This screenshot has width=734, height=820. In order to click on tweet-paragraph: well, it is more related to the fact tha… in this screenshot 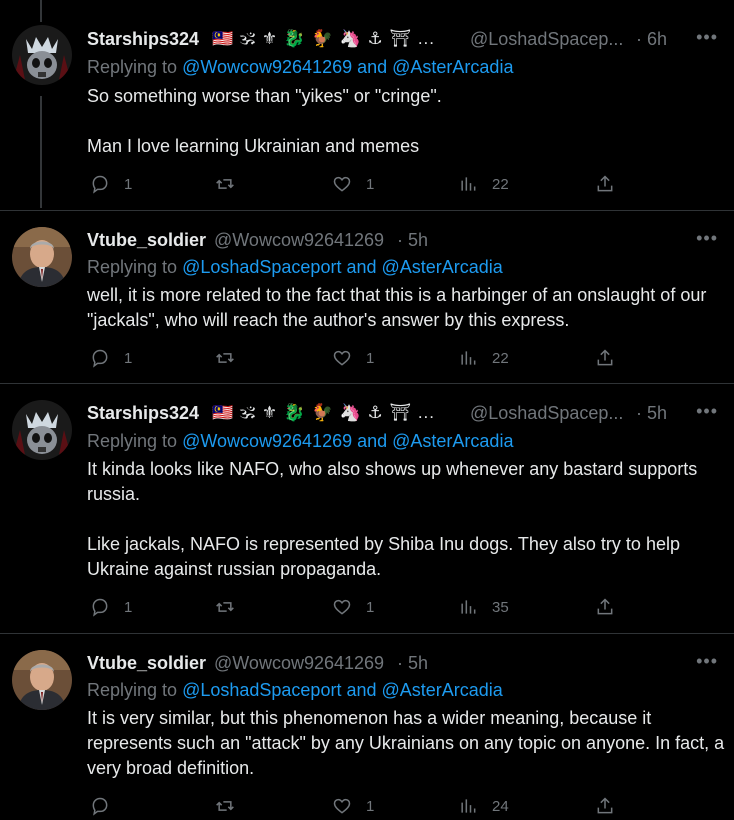, I will do `click(397, 307)`.